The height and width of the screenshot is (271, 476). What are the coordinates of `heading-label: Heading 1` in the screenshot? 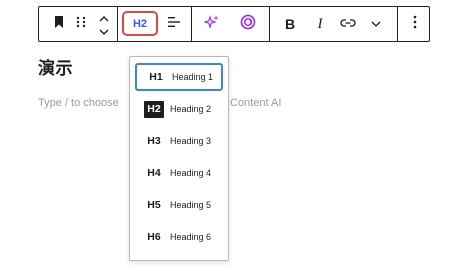 It's located at (193, 77).